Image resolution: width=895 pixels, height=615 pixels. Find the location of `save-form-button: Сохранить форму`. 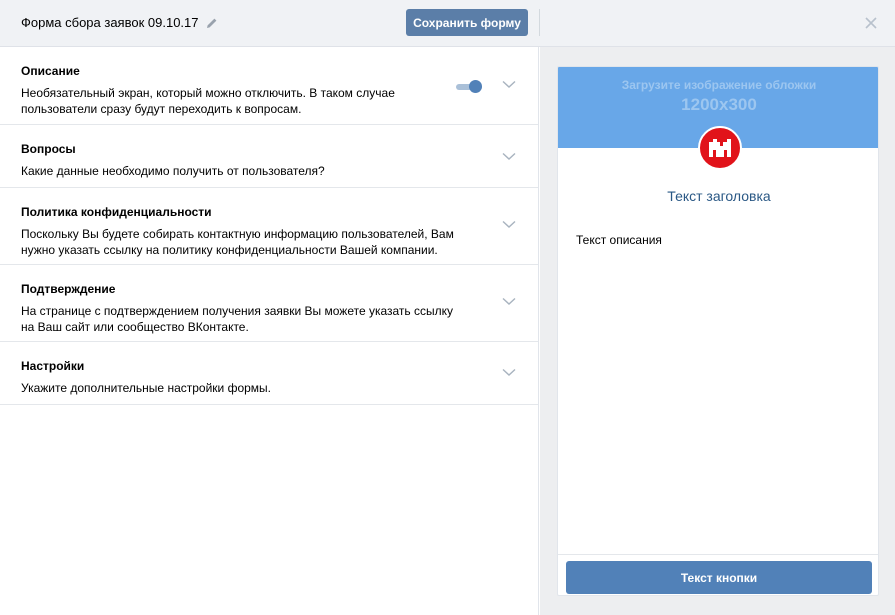

save-form-button: Сохранить форму is located at coordinates (467, 22).